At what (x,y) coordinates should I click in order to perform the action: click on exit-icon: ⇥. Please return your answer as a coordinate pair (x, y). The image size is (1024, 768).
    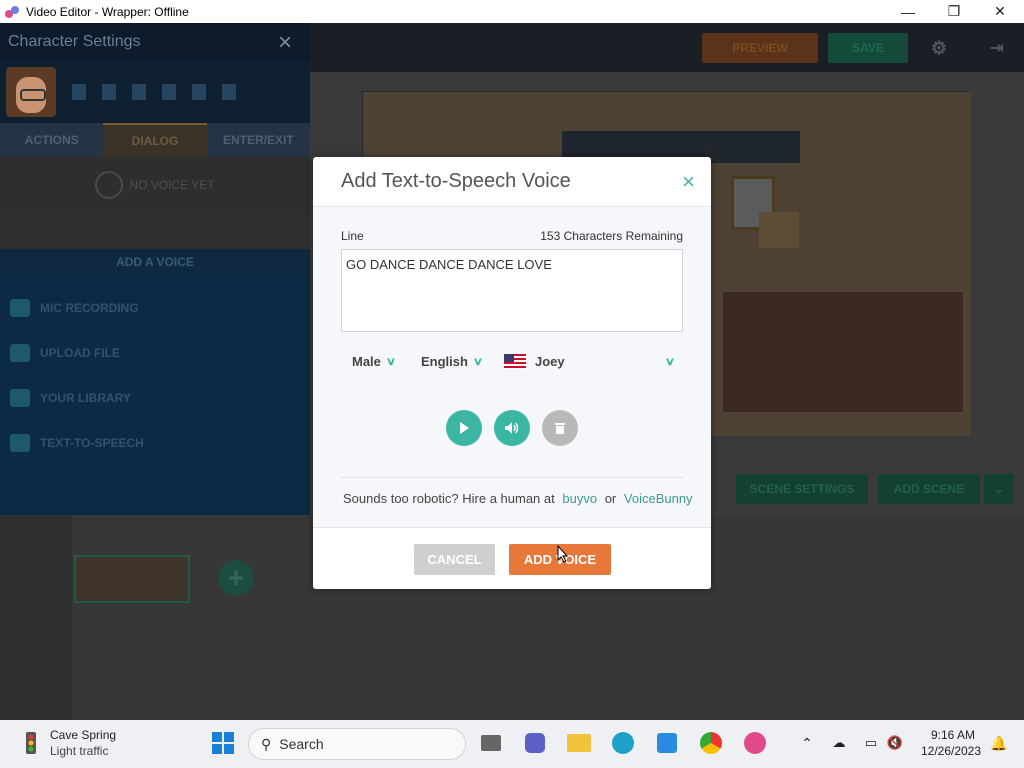
    Looking at the image, I should click on (997, 48).